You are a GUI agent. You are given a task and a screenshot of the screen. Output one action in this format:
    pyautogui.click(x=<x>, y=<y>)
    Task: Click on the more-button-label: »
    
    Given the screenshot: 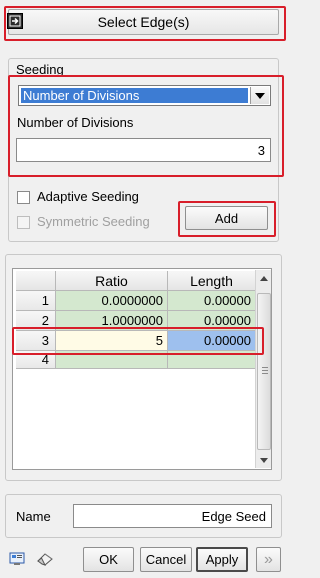 What is the action you would take?
    pyautogui.click(x=268, y=559)
    